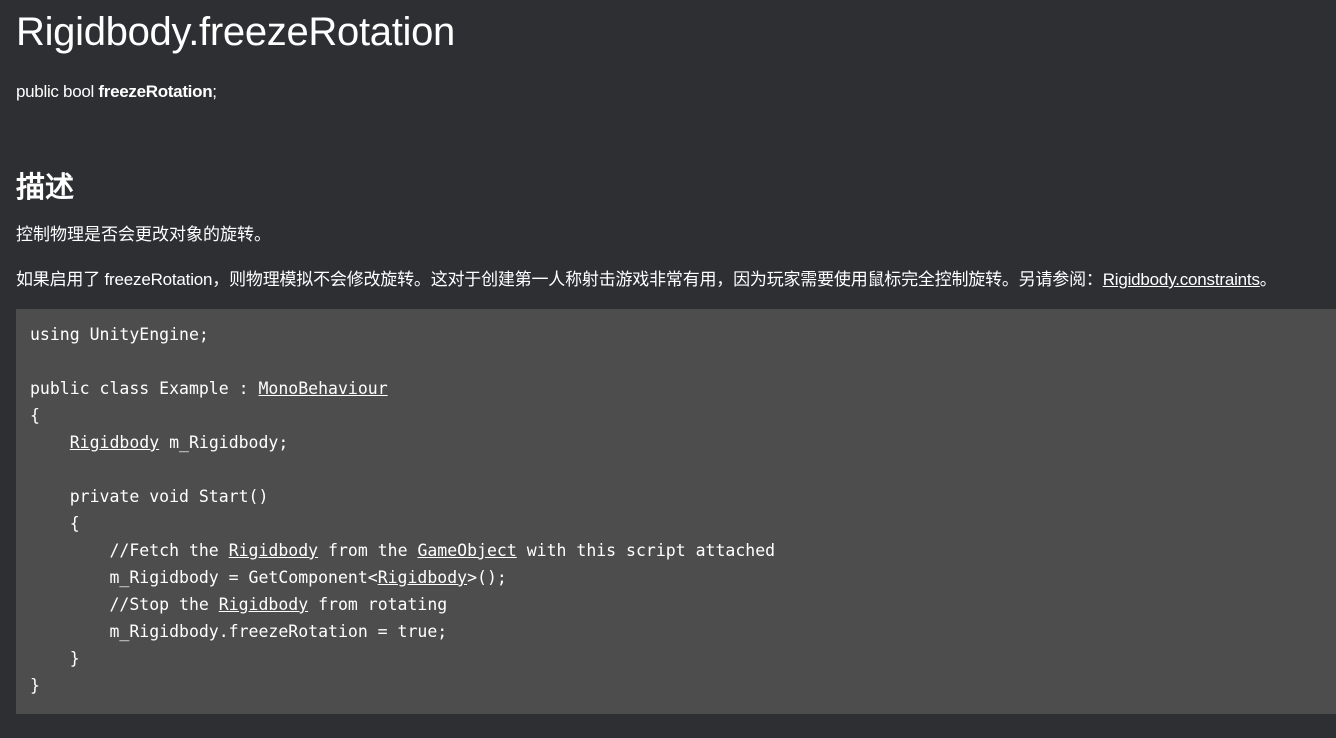 The image size is (1336, 738). I want to click on code-line: Rigidbody m_Rigidbody;, so click(676, 442).